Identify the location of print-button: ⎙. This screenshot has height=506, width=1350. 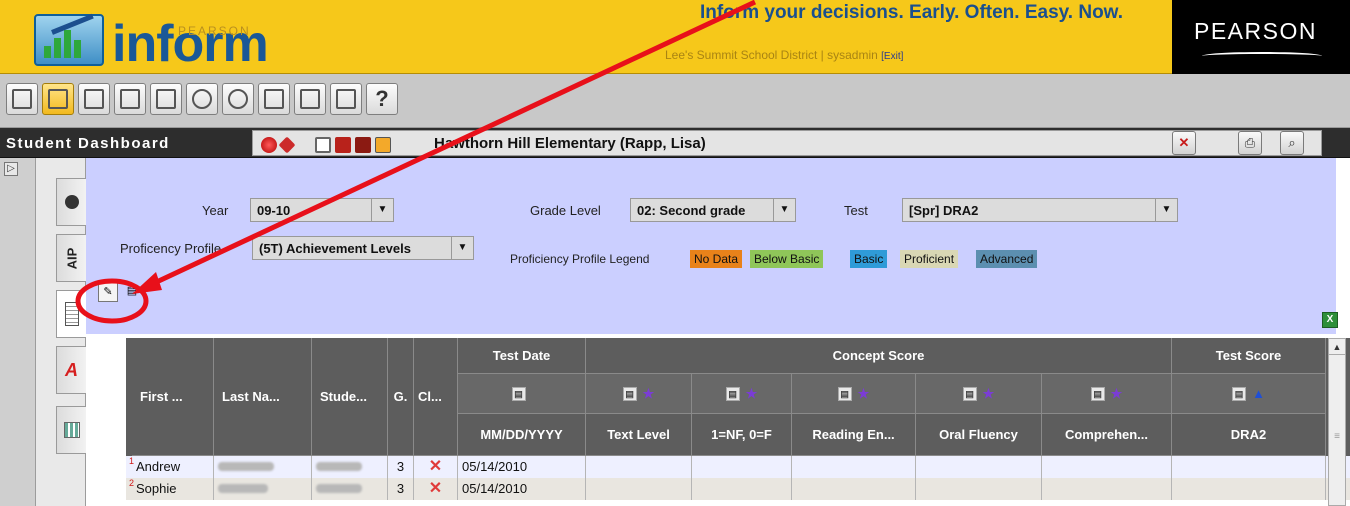
(1250, 143).